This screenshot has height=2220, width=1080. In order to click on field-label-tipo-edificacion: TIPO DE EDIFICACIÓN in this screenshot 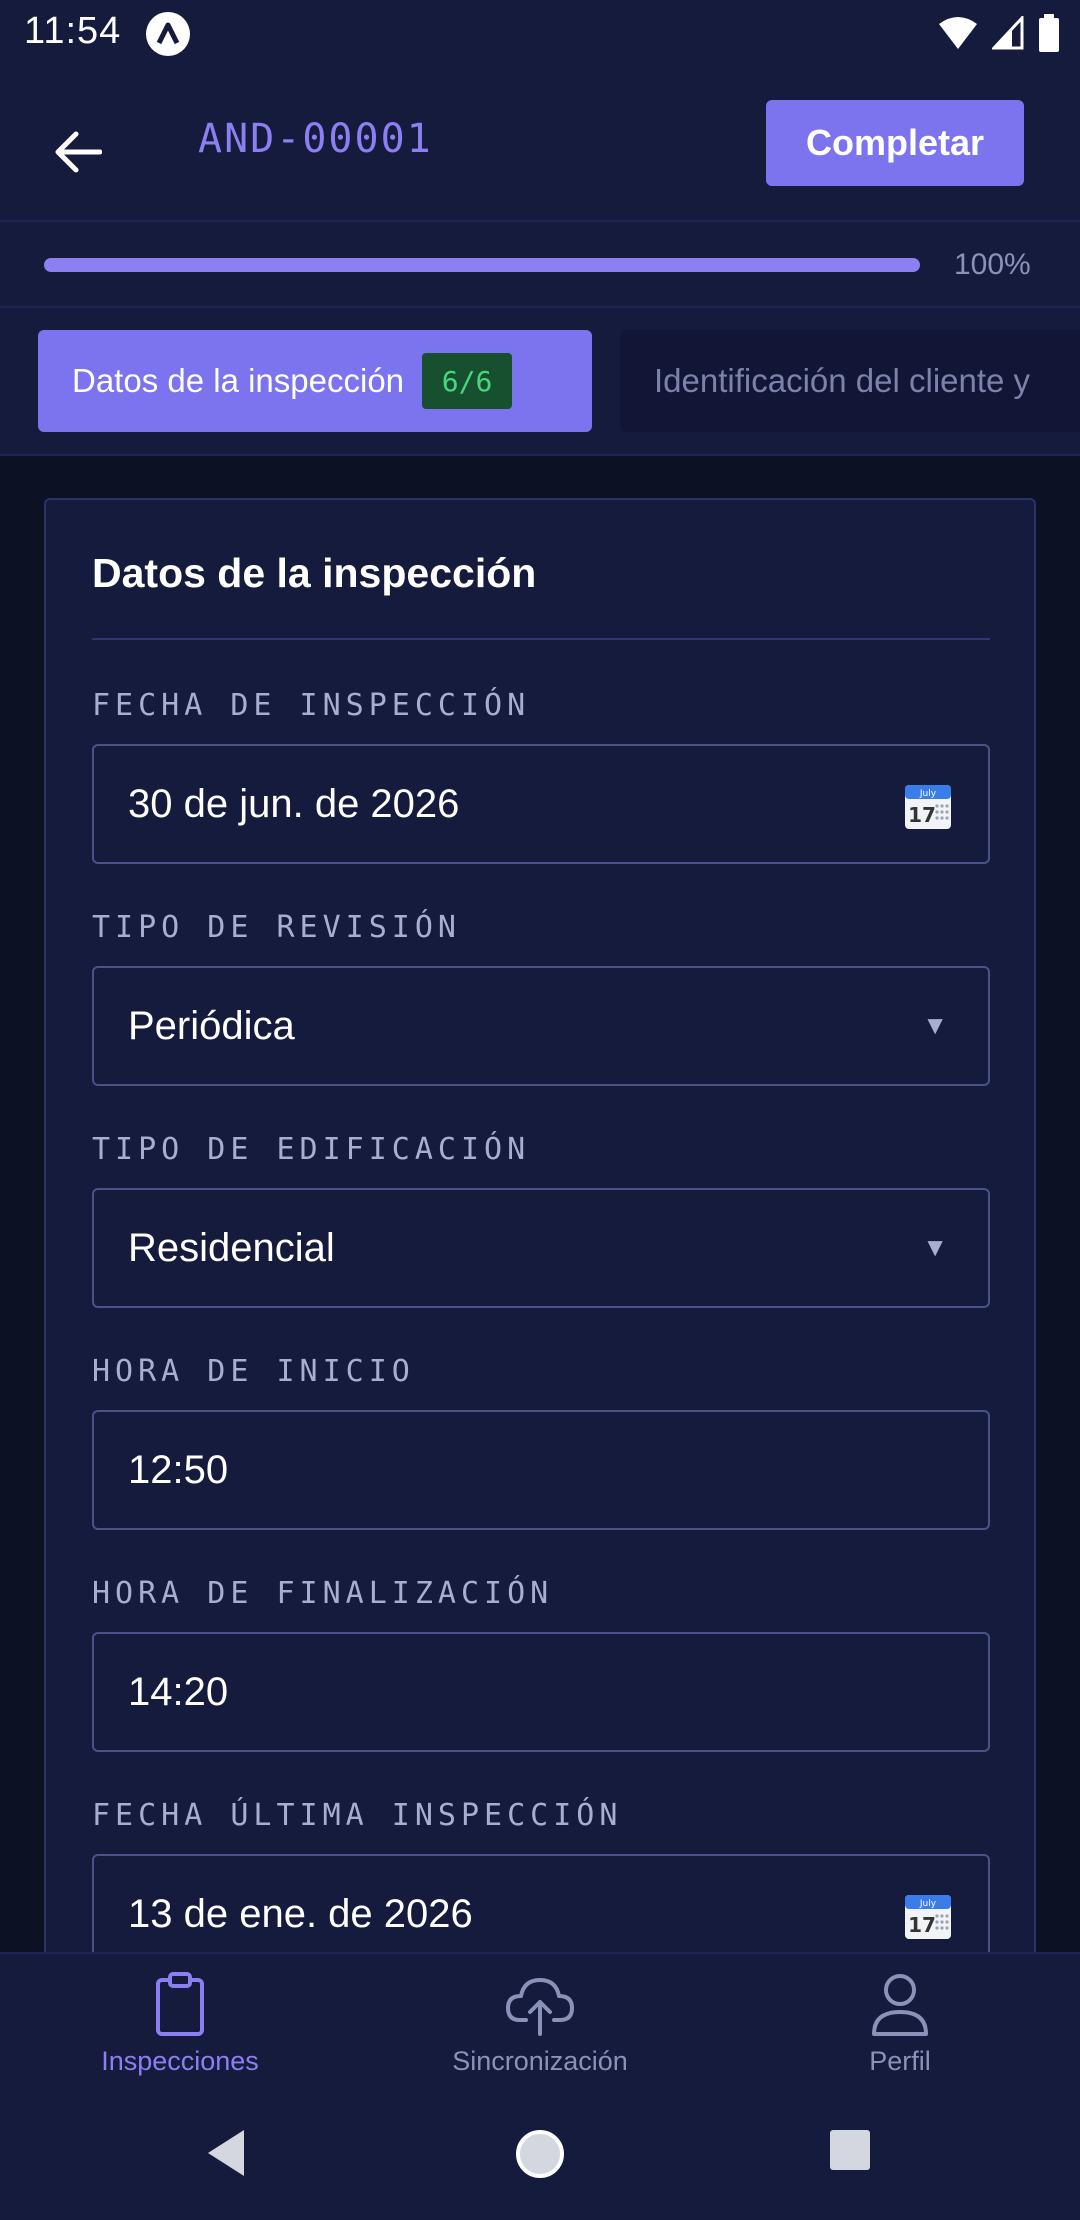, I will do `click(311, 1149)`.